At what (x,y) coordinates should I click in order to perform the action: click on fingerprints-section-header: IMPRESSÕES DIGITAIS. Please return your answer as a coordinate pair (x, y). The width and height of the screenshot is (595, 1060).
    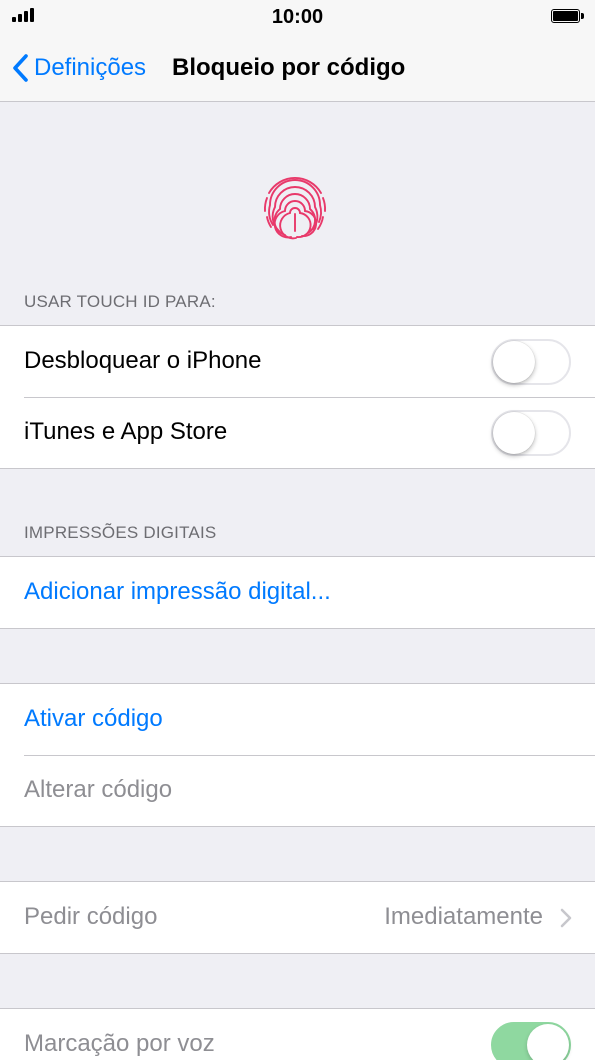
    Looking at the image, I should click on (120, 532).